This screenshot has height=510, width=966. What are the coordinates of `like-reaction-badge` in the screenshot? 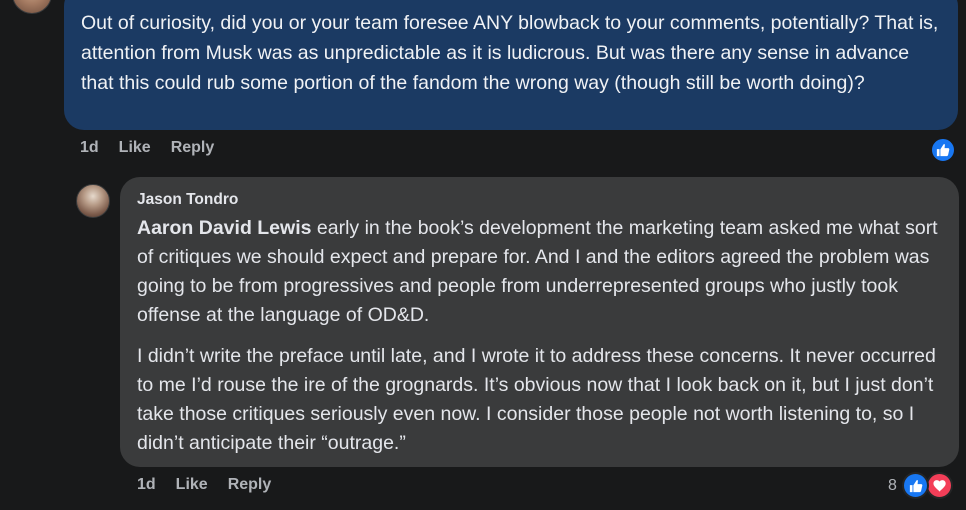 It's located at (943, 150).